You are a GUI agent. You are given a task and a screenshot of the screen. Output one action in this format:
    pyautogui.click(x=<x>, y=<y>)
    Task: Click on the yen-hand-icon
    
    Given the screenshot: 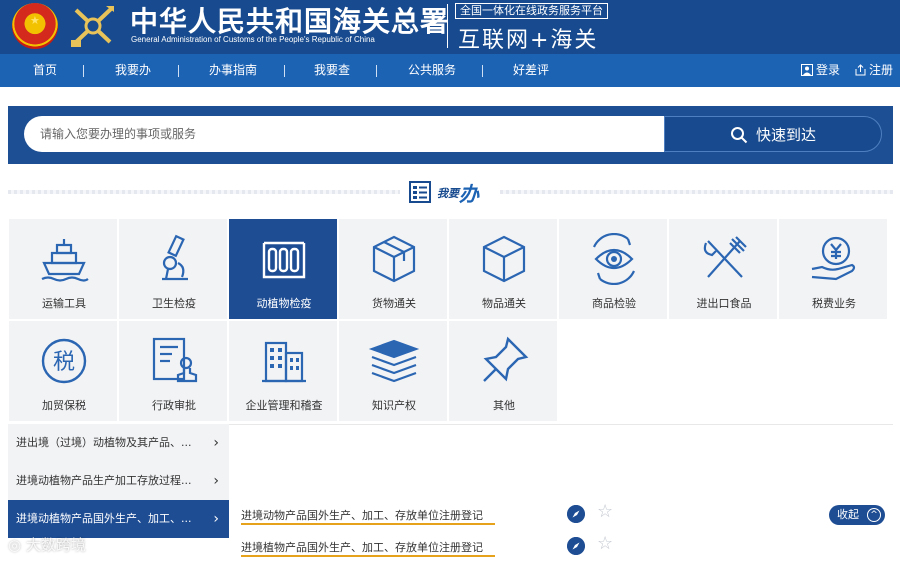 What is the action you would take?
    pyautogui.click(x=833, y=258)
    